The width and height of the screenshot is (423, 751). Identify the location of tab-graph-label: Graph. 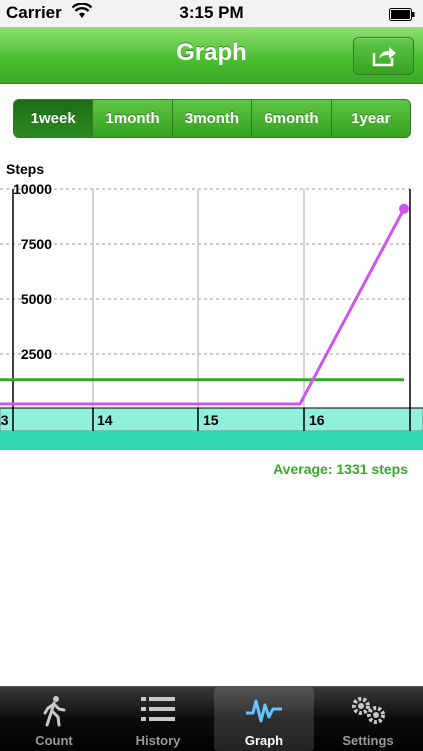
(264, 740).